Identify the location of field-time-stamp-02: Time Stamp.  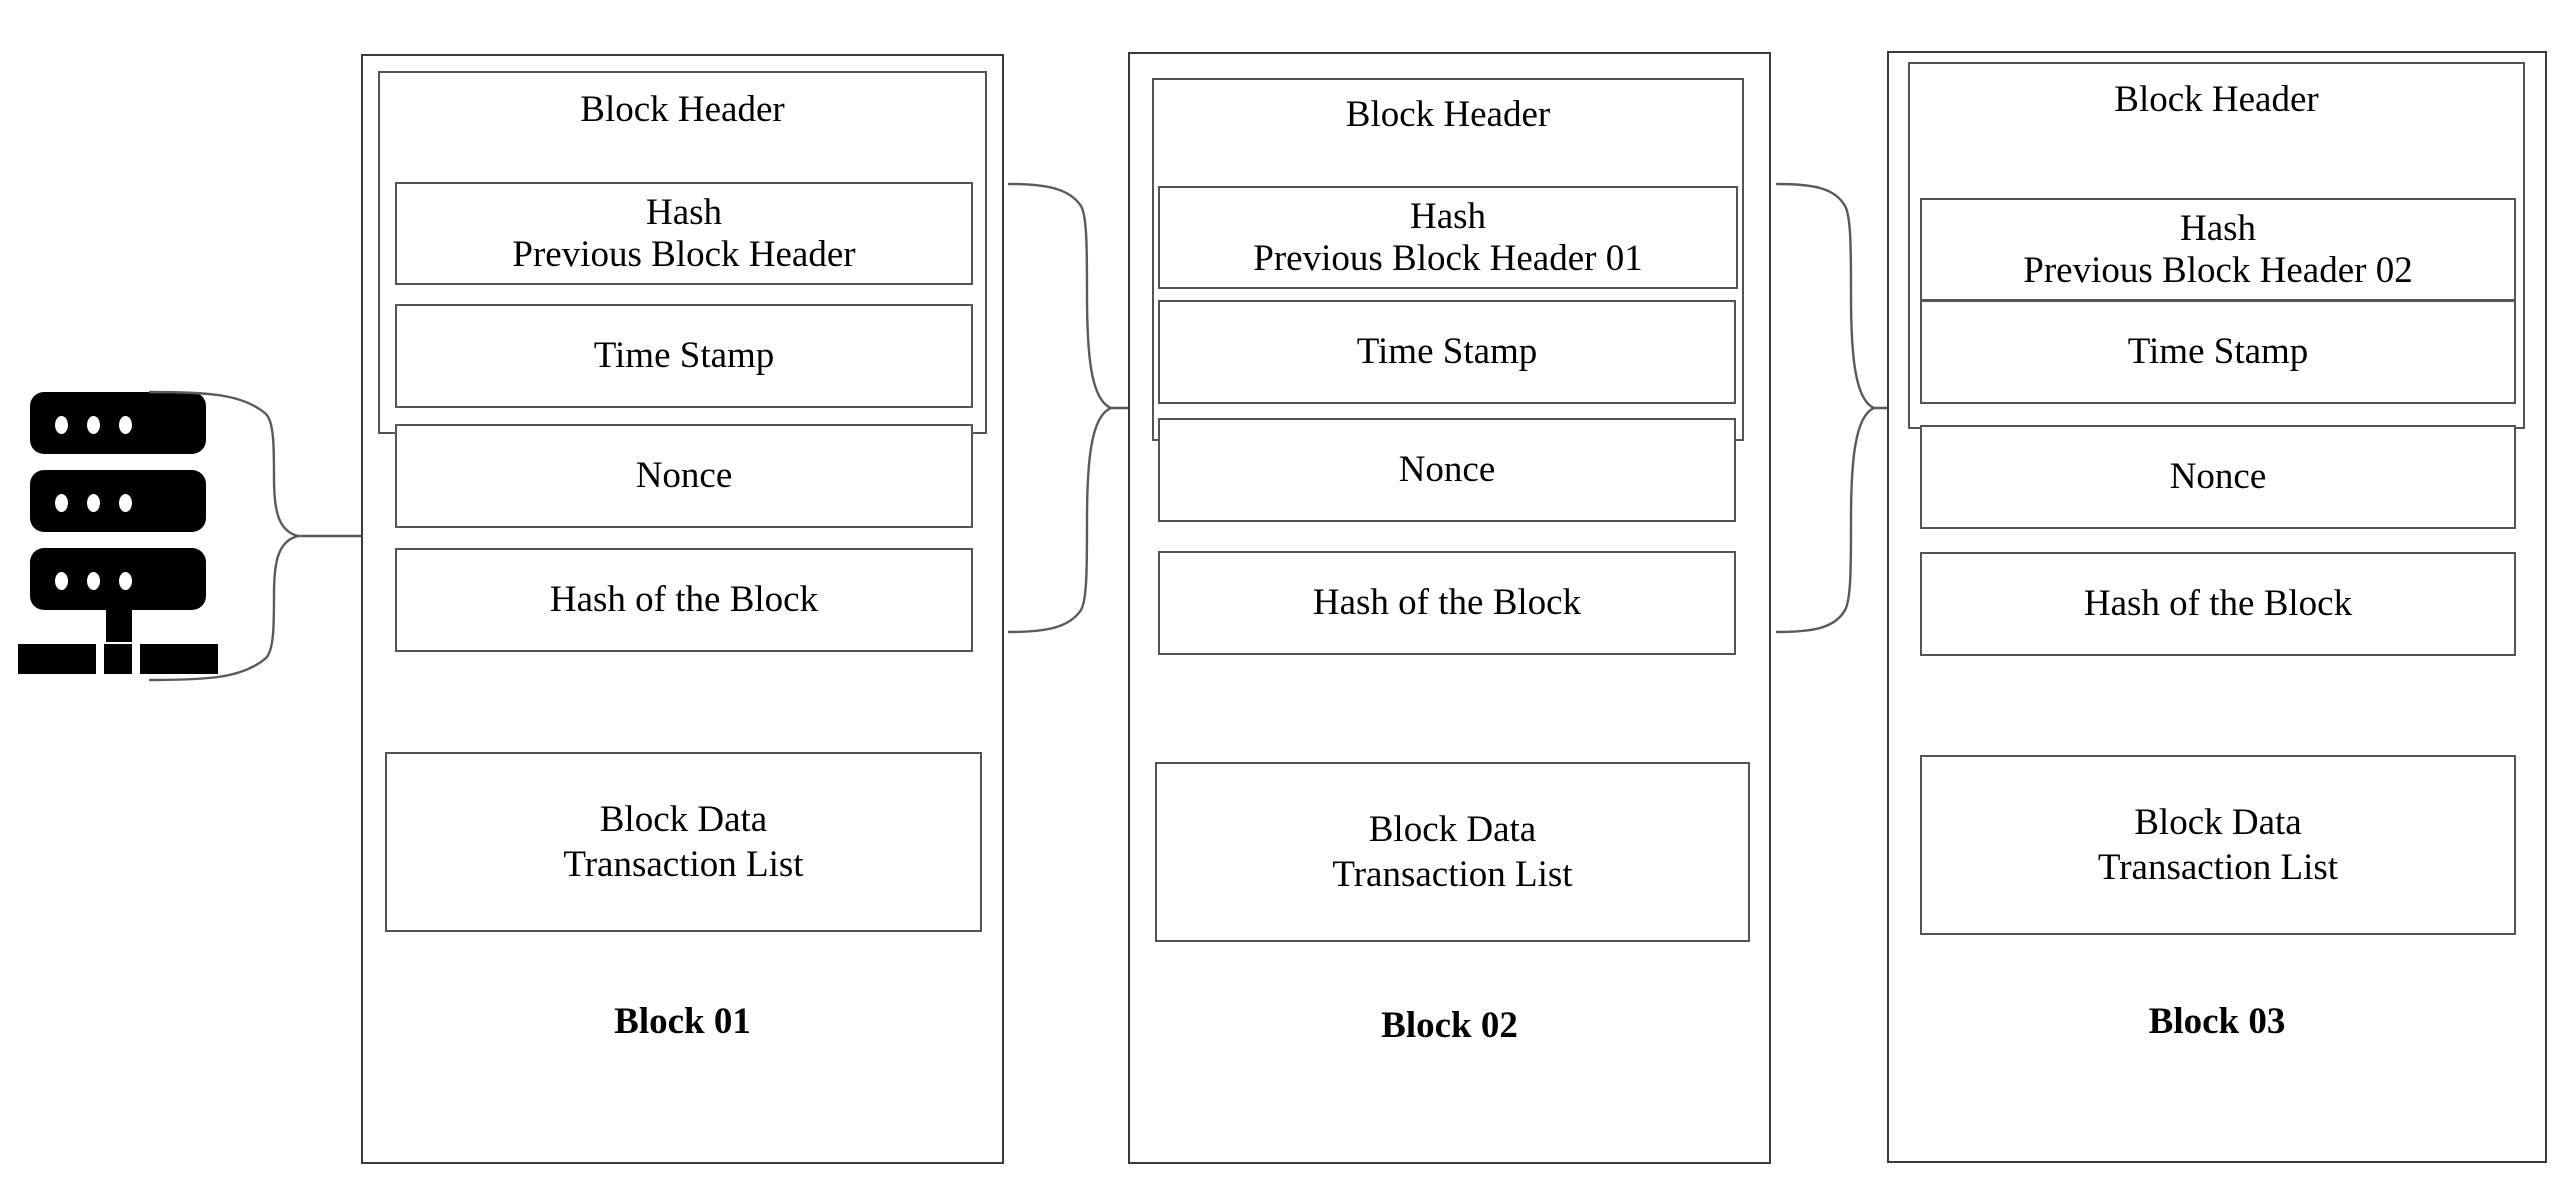
(1447, 352).